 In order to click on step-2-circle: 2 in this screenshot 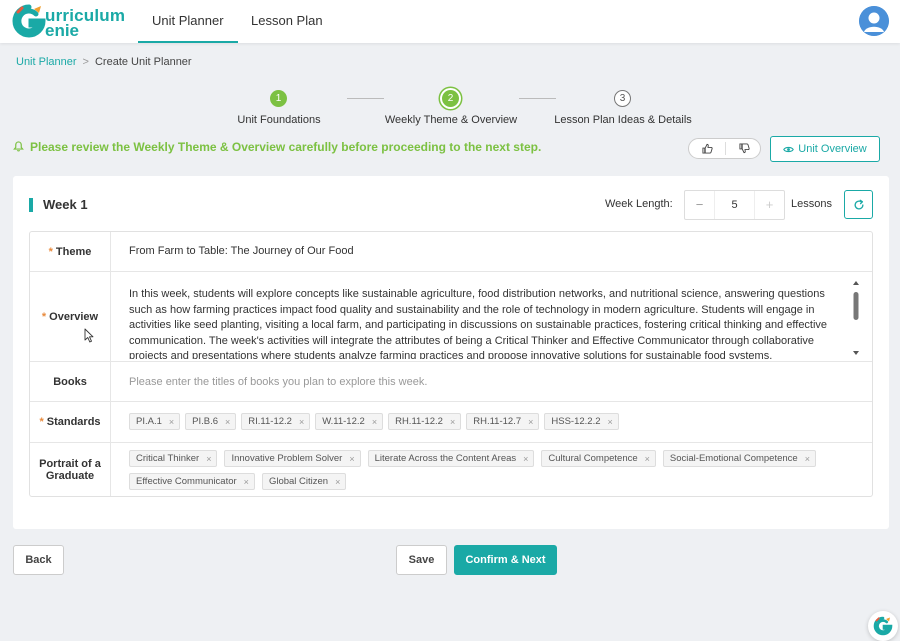, I will do `click(450, 98)`.